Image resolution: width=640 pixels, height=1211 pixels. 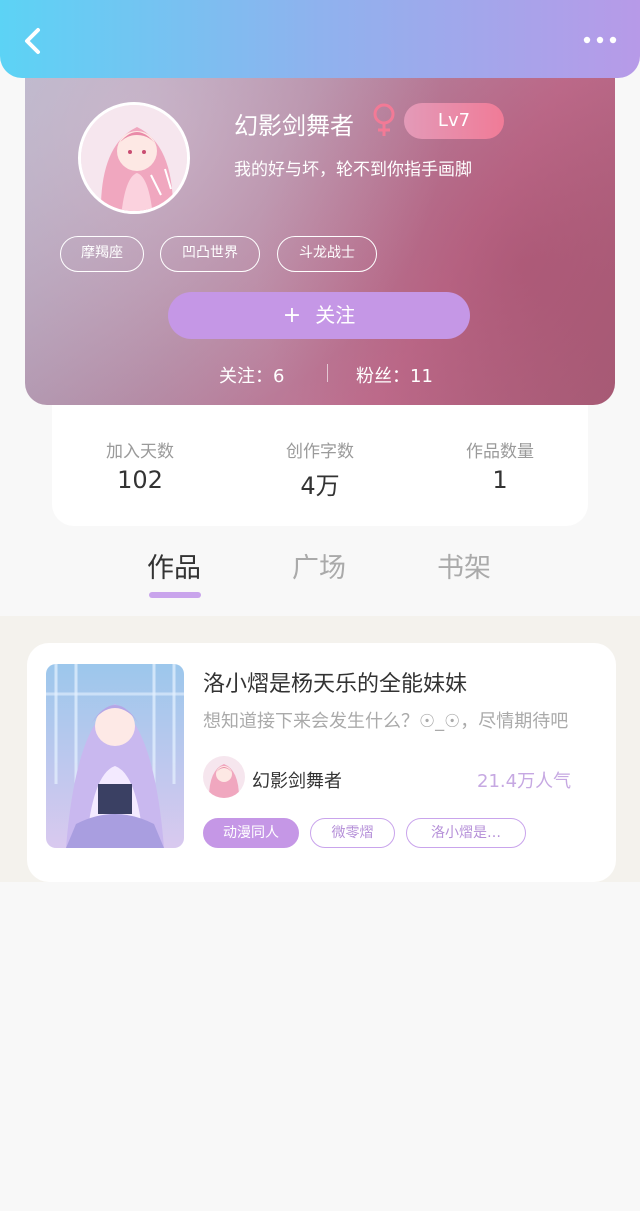 What do you see at coordinates (320, 39) in the screenshot?
I see `header-bar` at bounding box center [320, 39].